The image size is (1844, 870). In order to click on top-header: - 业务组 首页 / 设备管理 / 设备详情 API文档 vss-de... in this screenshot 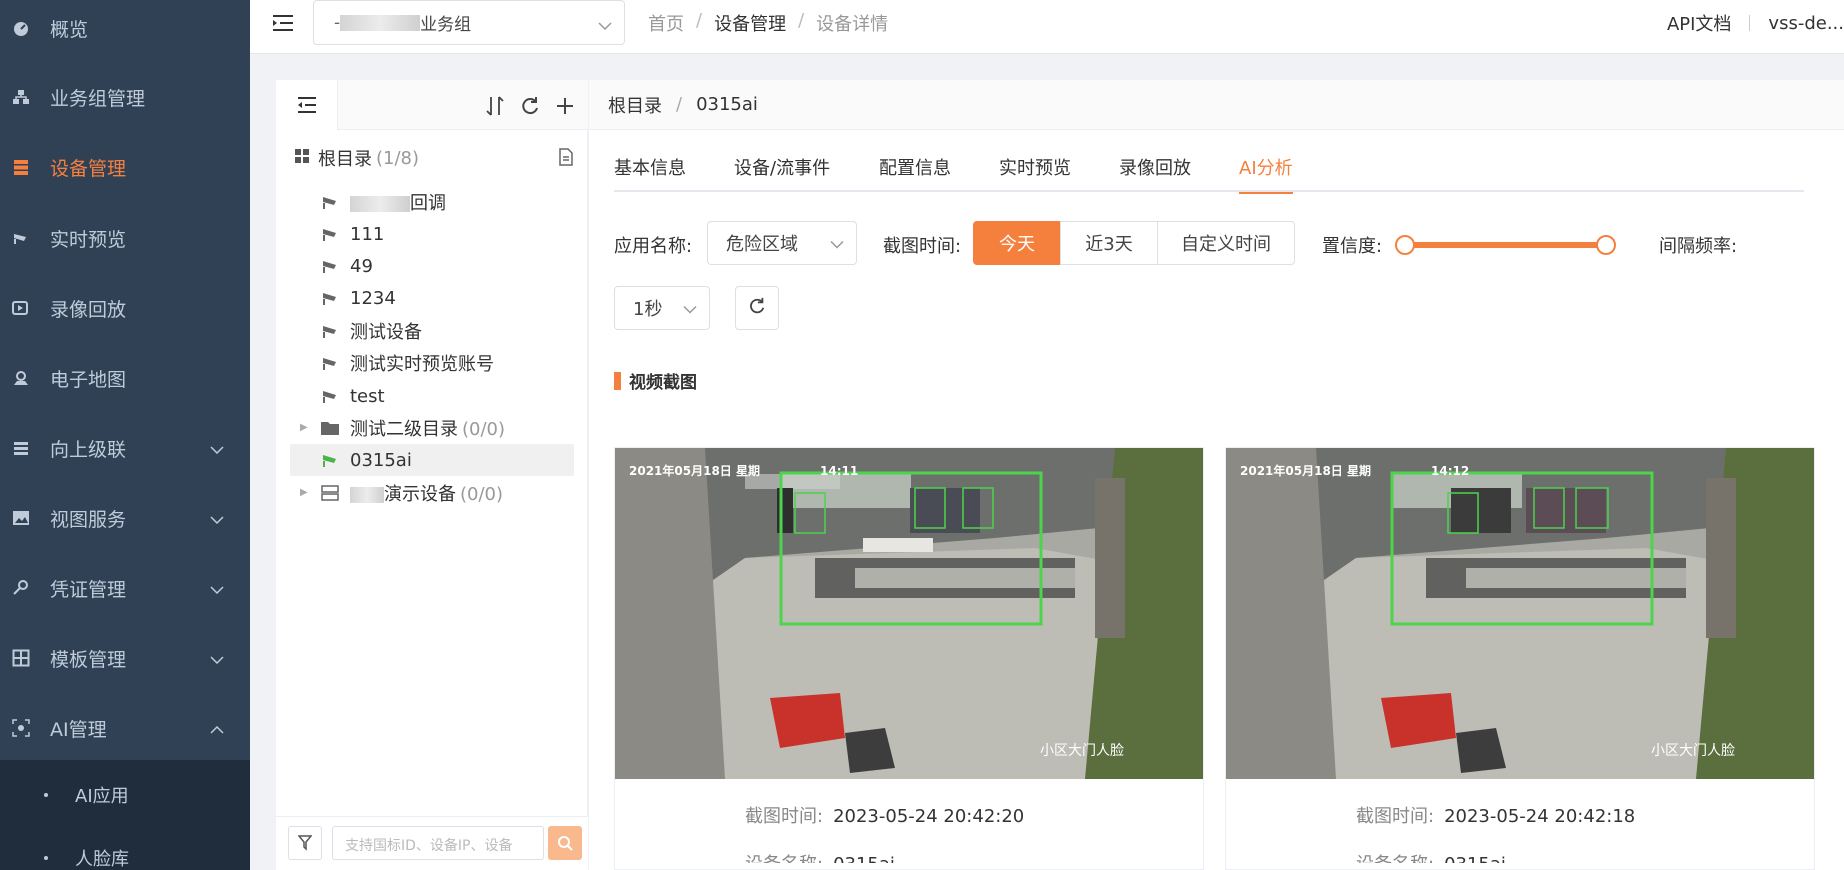, I will do `click(1047, 27)`.